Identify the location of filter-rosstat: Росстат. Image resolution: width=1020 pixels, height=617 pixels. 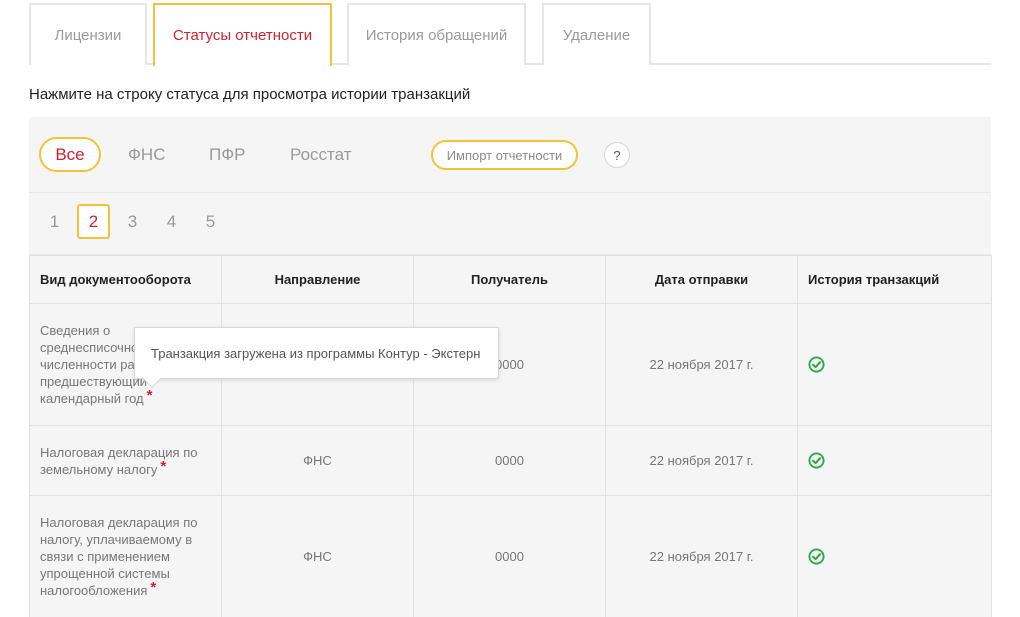
(321, 154).